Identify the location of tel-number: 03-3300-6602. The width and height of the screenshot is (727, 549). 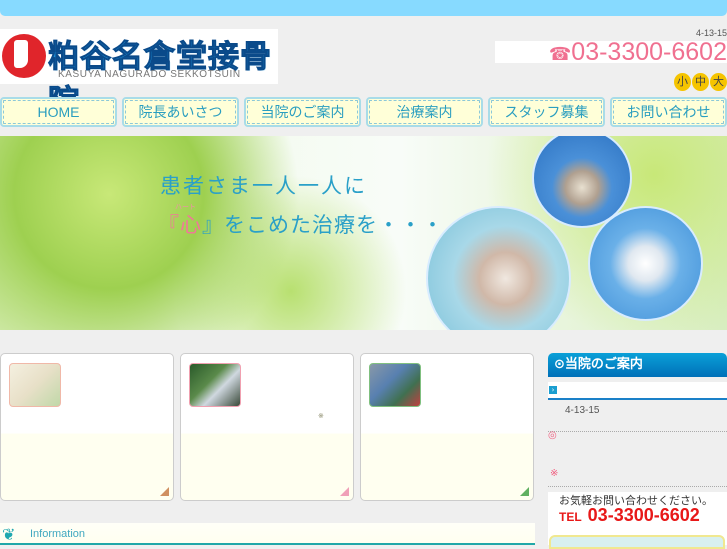
(643, 515).